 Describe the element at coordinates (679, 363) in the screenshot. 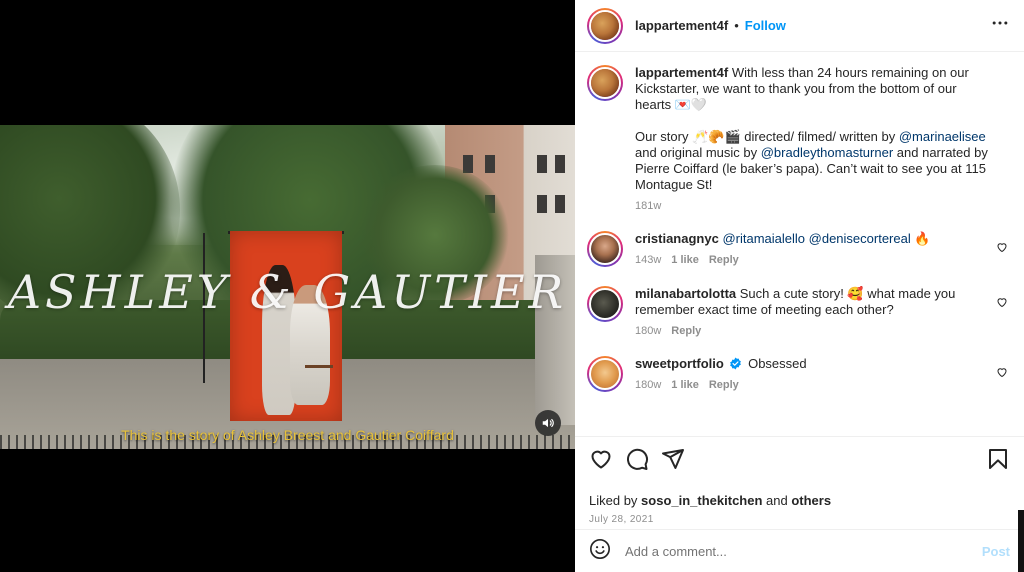

I see `commenter-username: sweetportfolio` at that location.